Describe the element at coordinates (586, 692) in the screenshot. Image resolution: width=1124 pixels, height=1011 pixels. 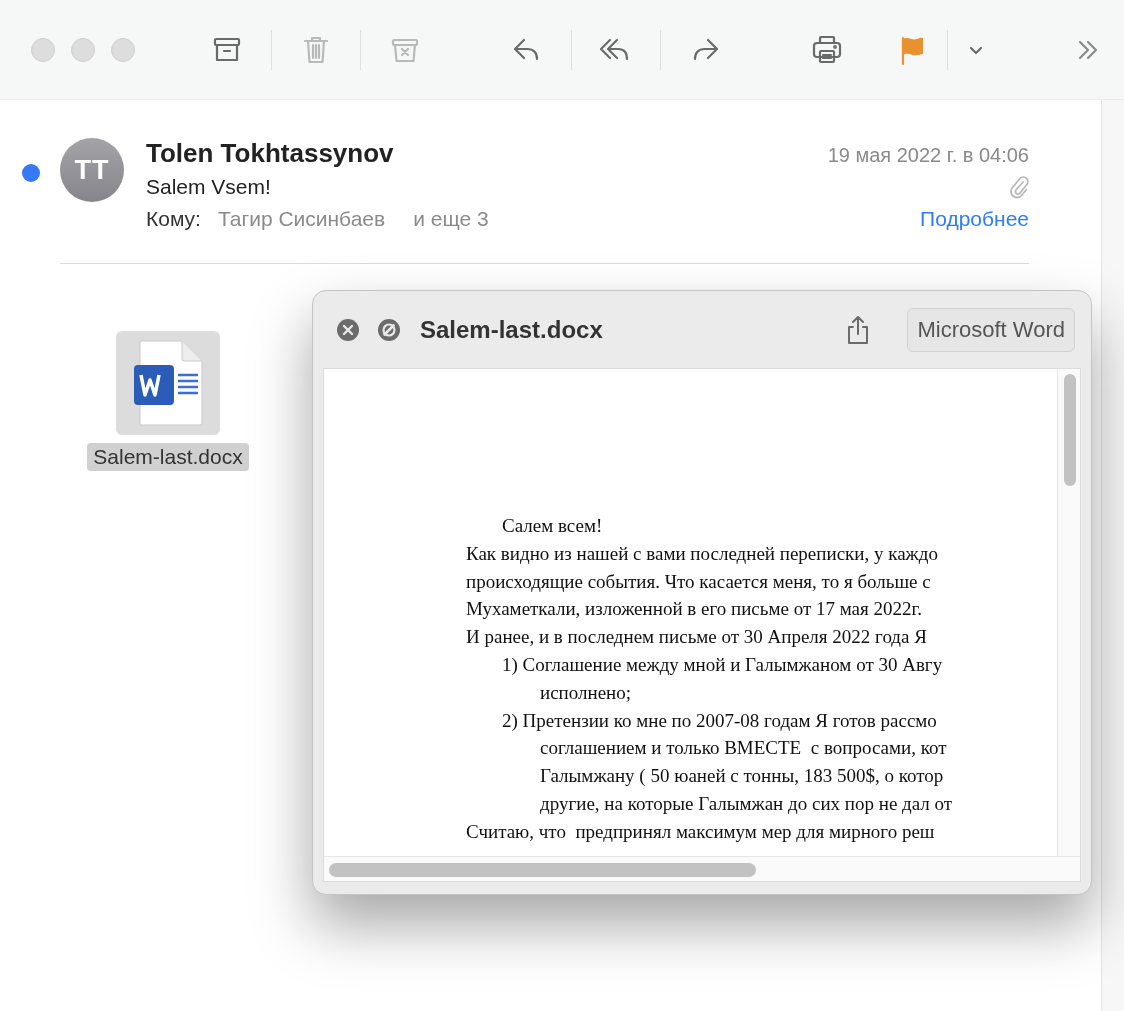
I see `document-line: исполнено;` at that location.